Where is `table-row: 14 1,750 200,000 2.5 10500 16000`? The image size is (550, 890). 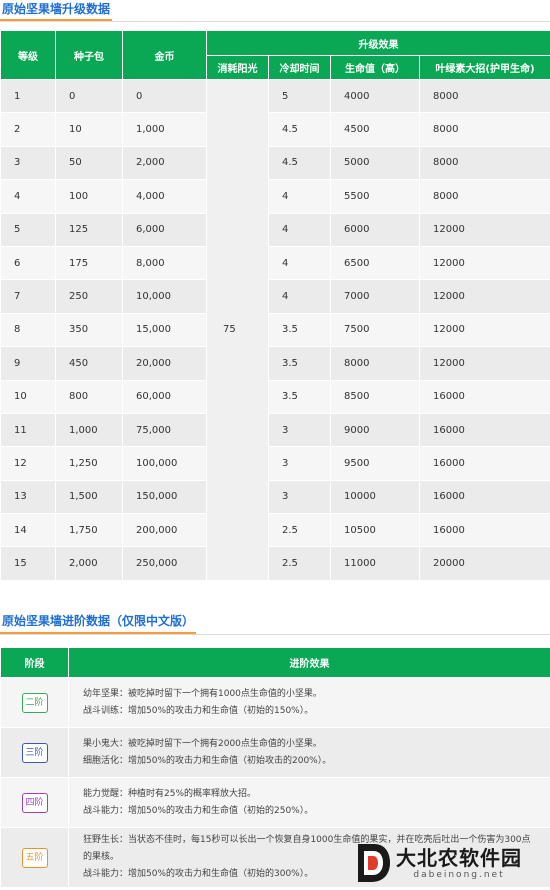
table-row: 14 1,750 200,000 2.5 10500 16000 is located at coordinates (275, 530).